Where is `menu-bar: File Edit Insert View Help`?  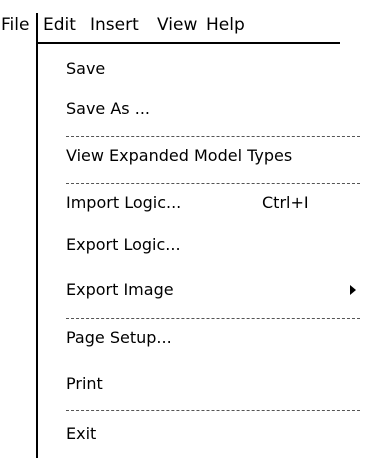 menu-bar: File Edit Insert View Help is located at coordinates (170, 22).